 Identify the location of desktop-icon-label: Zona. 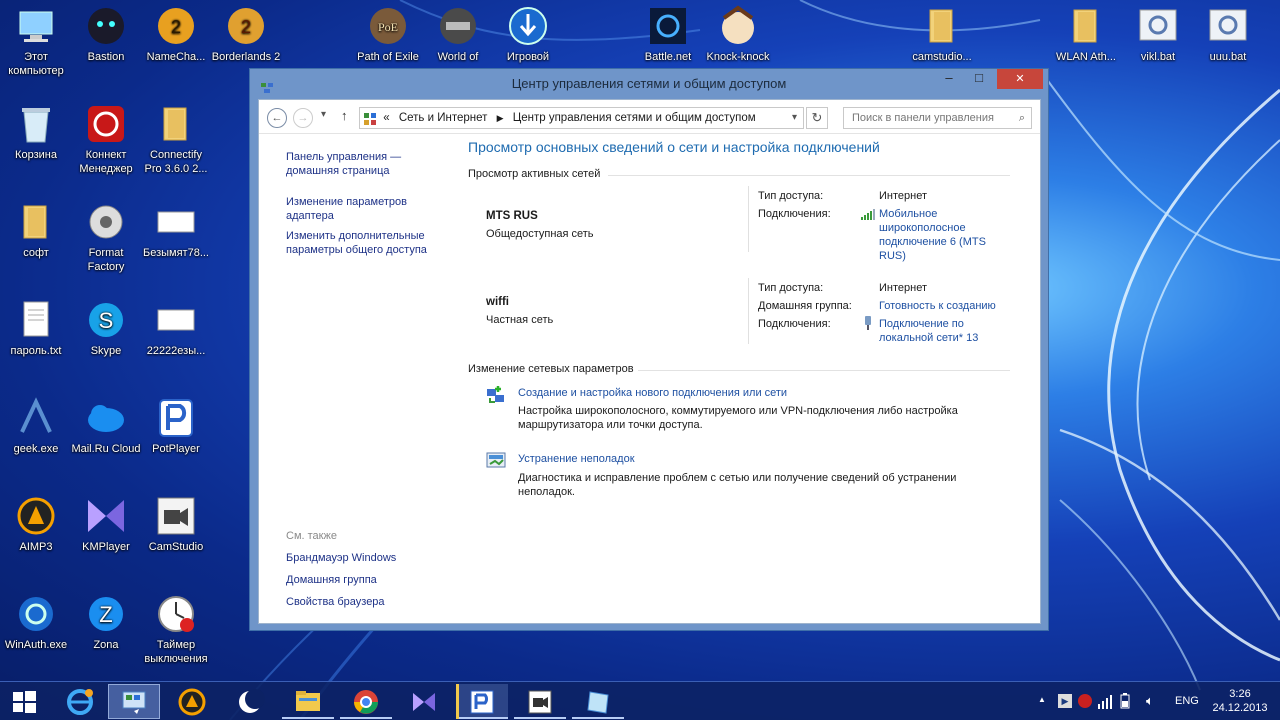
(106, 645).